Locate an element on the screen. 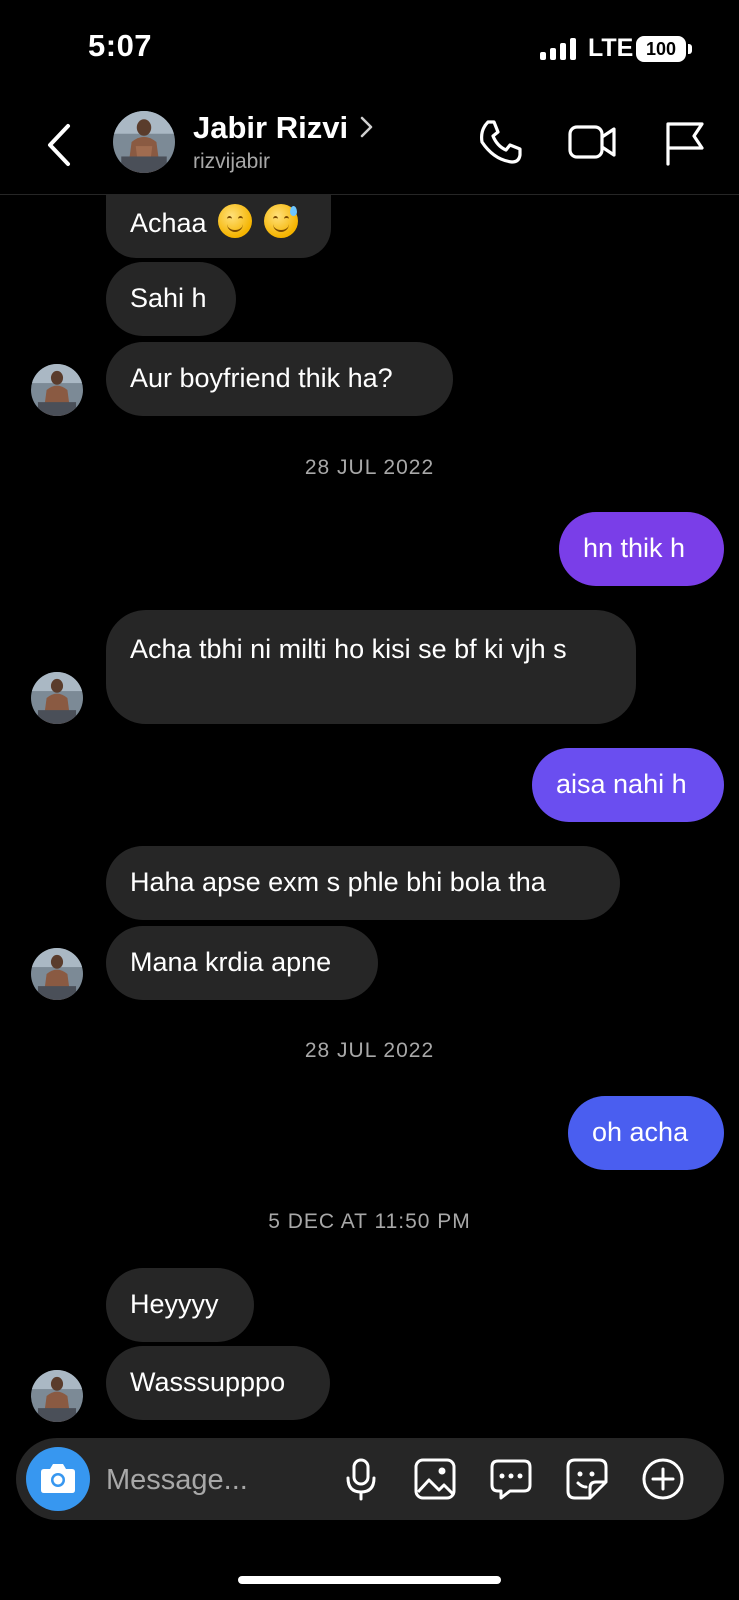  video-camera-icon is located at coordinates (592, 142).